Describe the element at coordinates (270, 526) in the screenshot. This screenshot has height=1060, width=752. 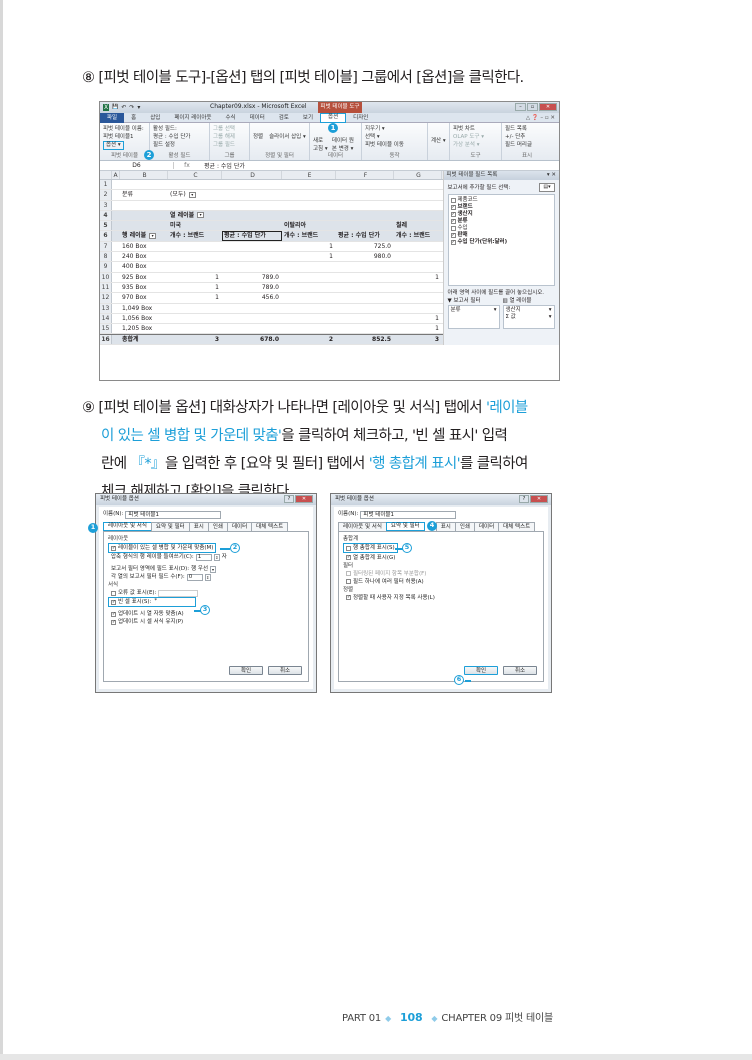
I see `tab-alt-text: 대체 텍스트` at that location.